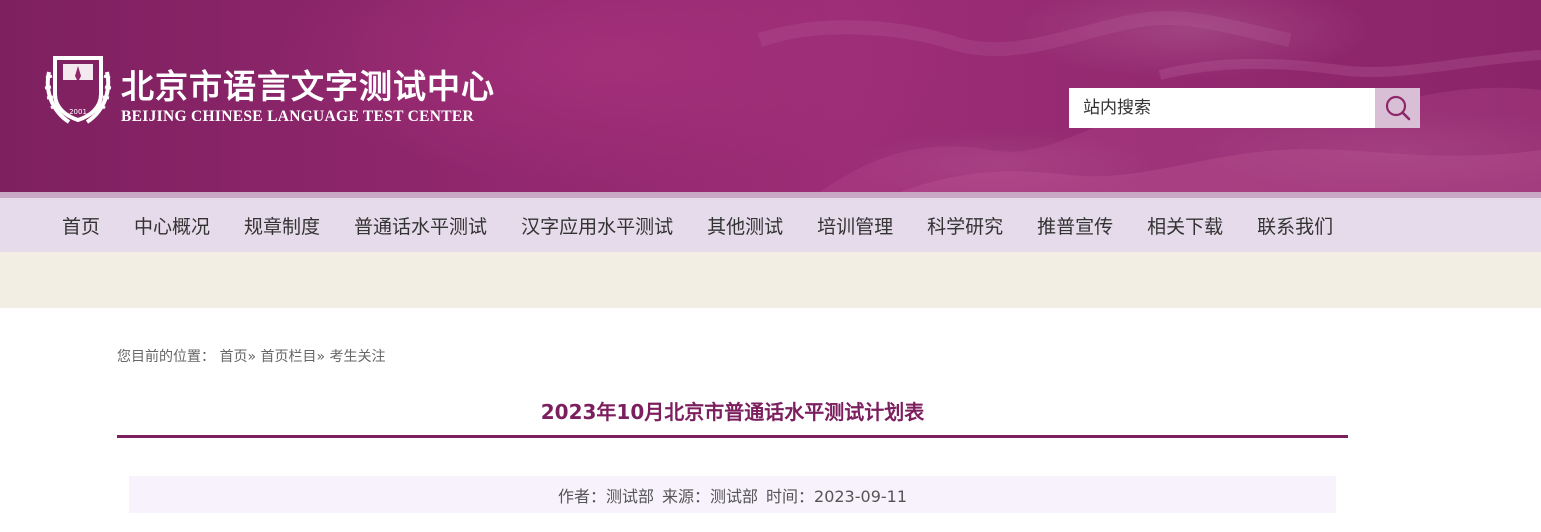 The height and width of the screenshot is (532, 1541). What do you see at coordinates (308, 86) in the screenshot?
I see `logo-chinese-name: 北京市语言文字测试中心` at bounding box center [308, 86].